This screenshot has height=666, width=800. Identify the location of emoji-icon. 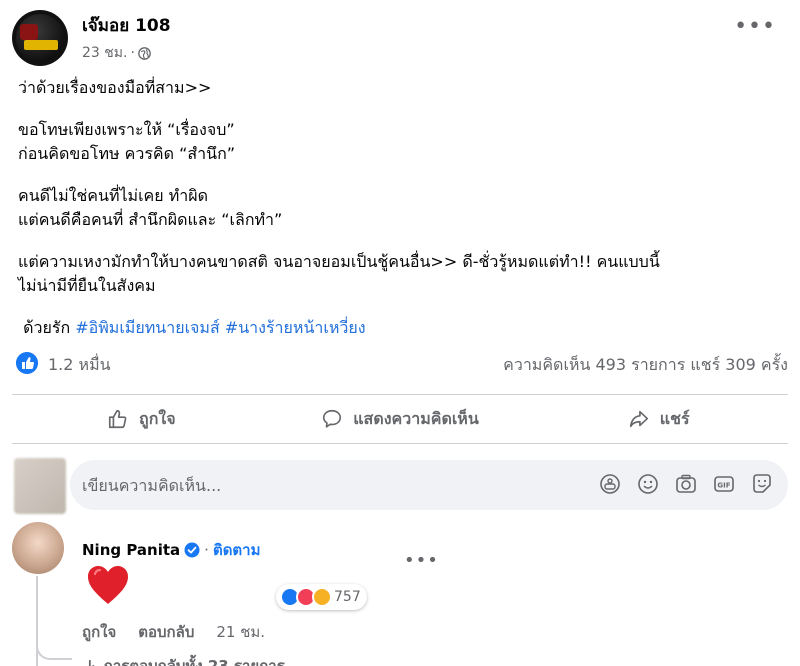
(648, 484).